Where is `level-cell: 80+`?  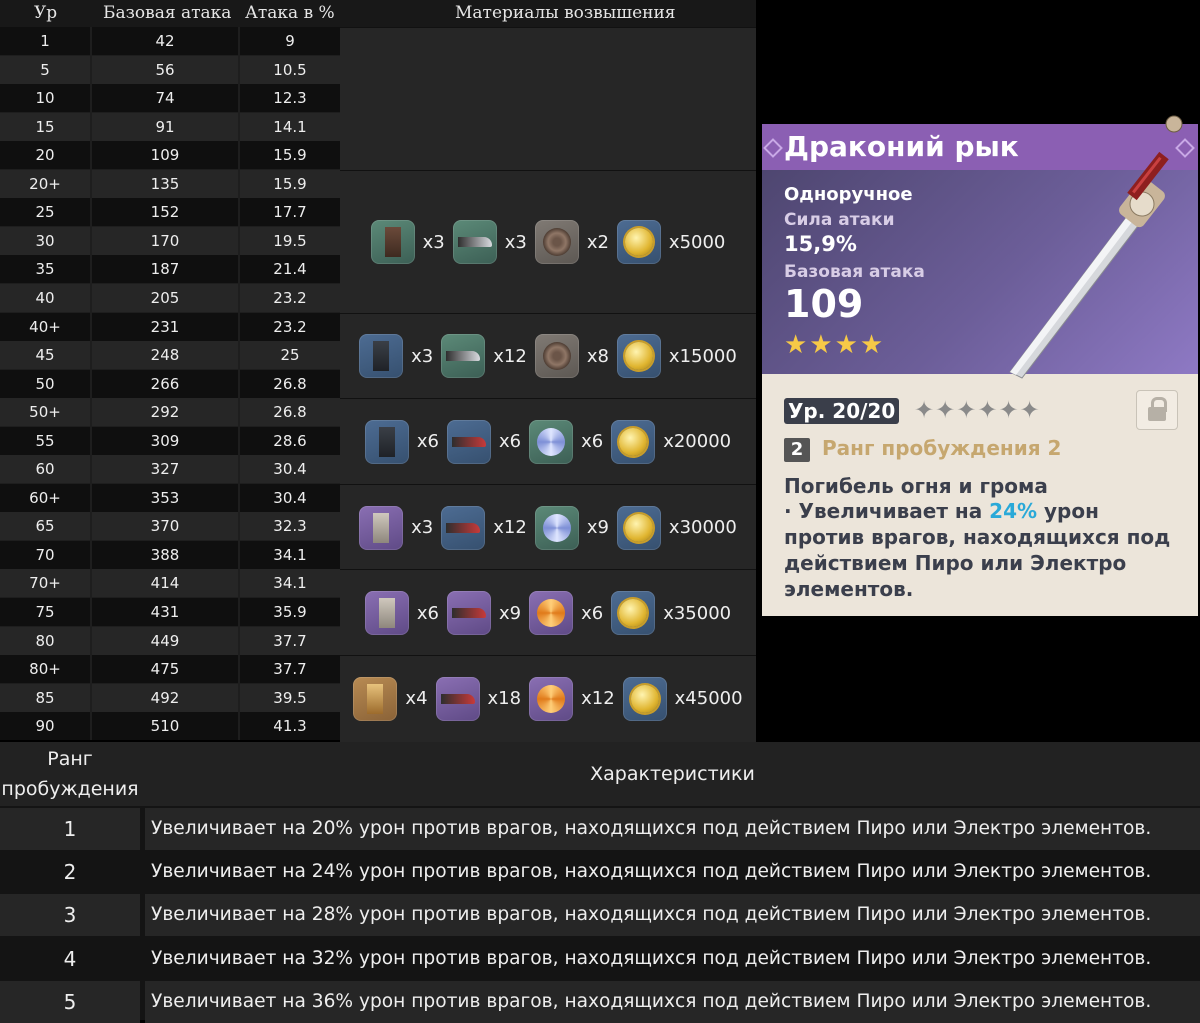 level-cell: 80+ is located at coordinates (45, 669).